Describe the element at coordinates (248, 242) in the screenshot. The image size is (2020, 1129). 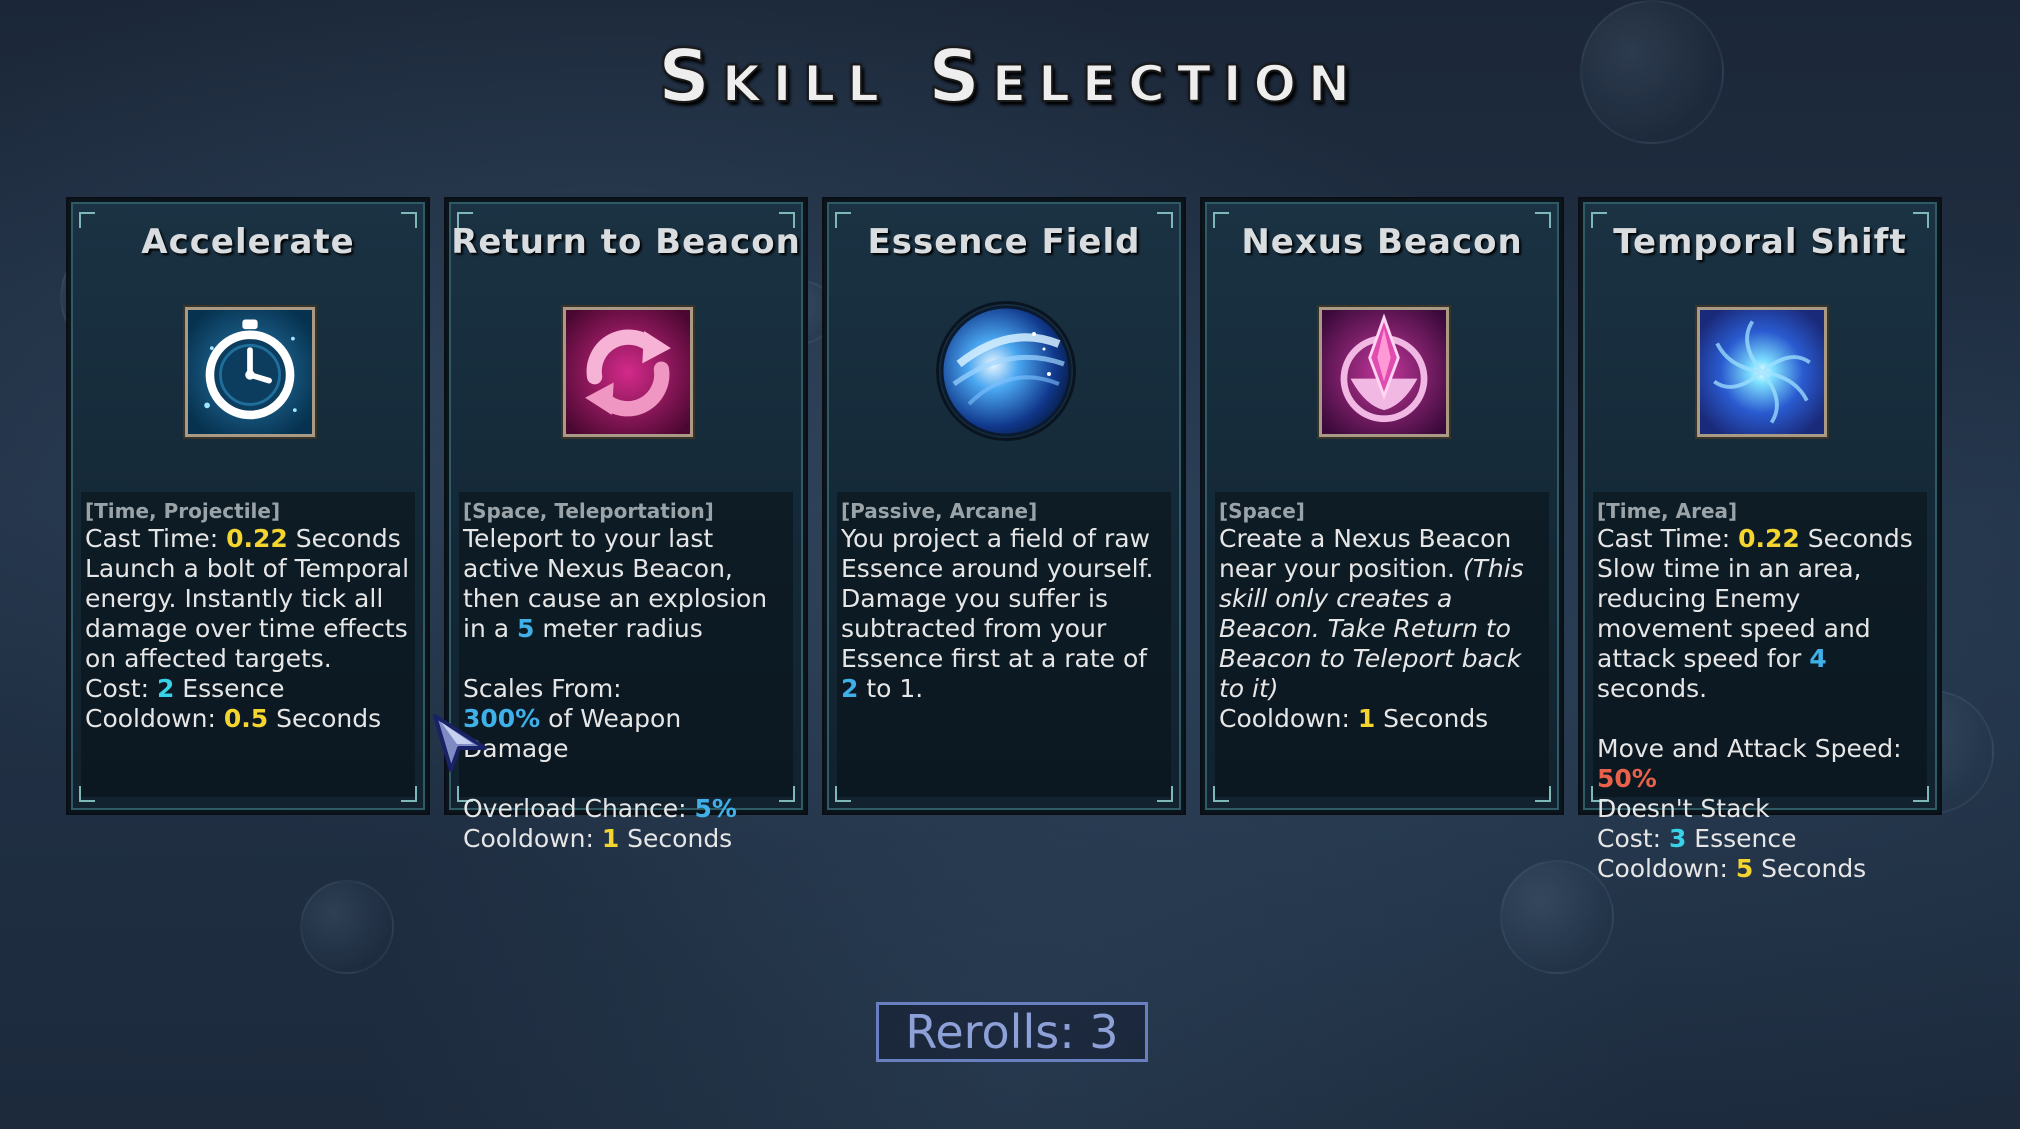
I see `skill-name: Accelerate` at that location.